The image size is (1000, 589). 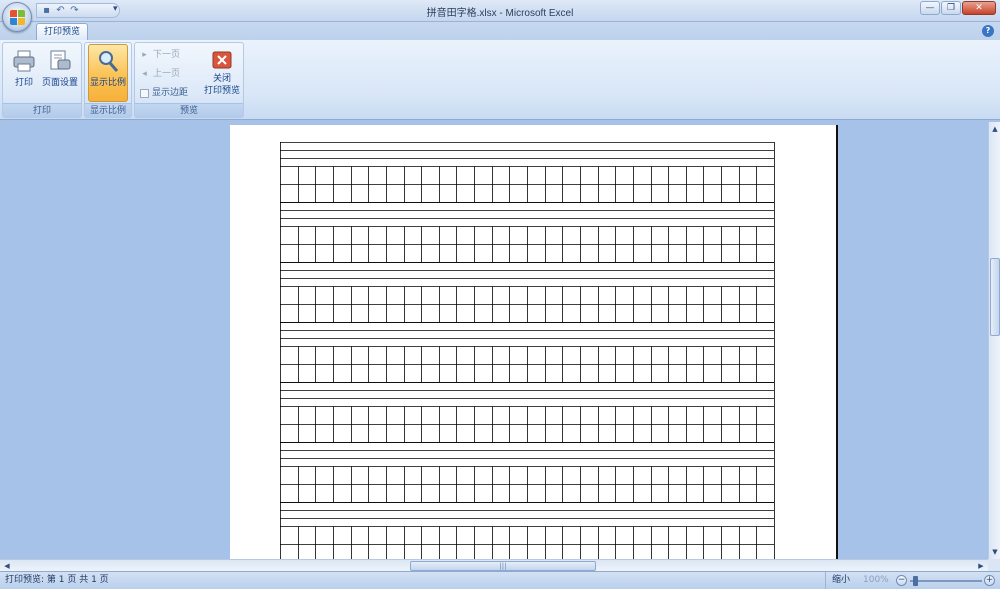 What do you see at coordinates (916, 581) in the screenshot?
I see `zoom-slider-thumb` at bounding box center [916, 581].